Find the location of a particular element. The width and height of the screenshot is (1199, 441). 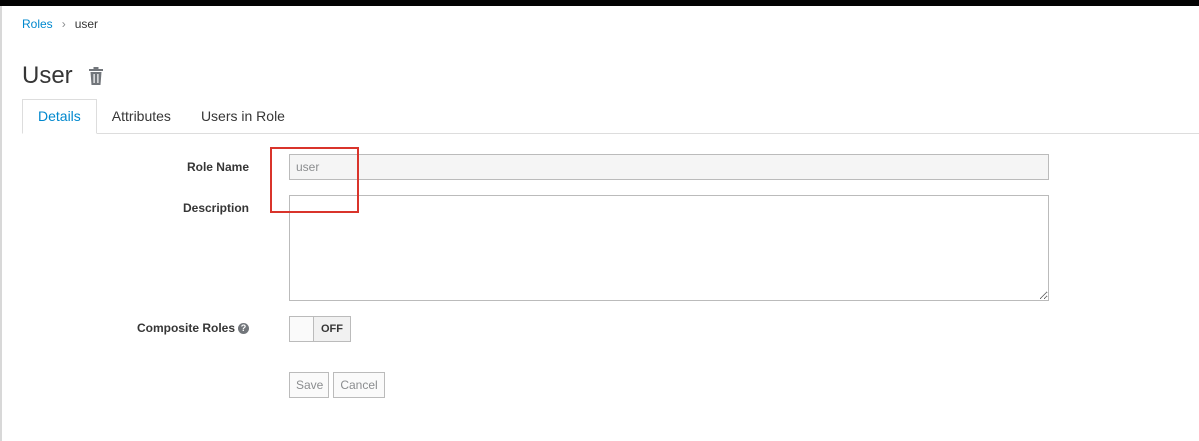

page-header: User is located at coordinates (63, 76).